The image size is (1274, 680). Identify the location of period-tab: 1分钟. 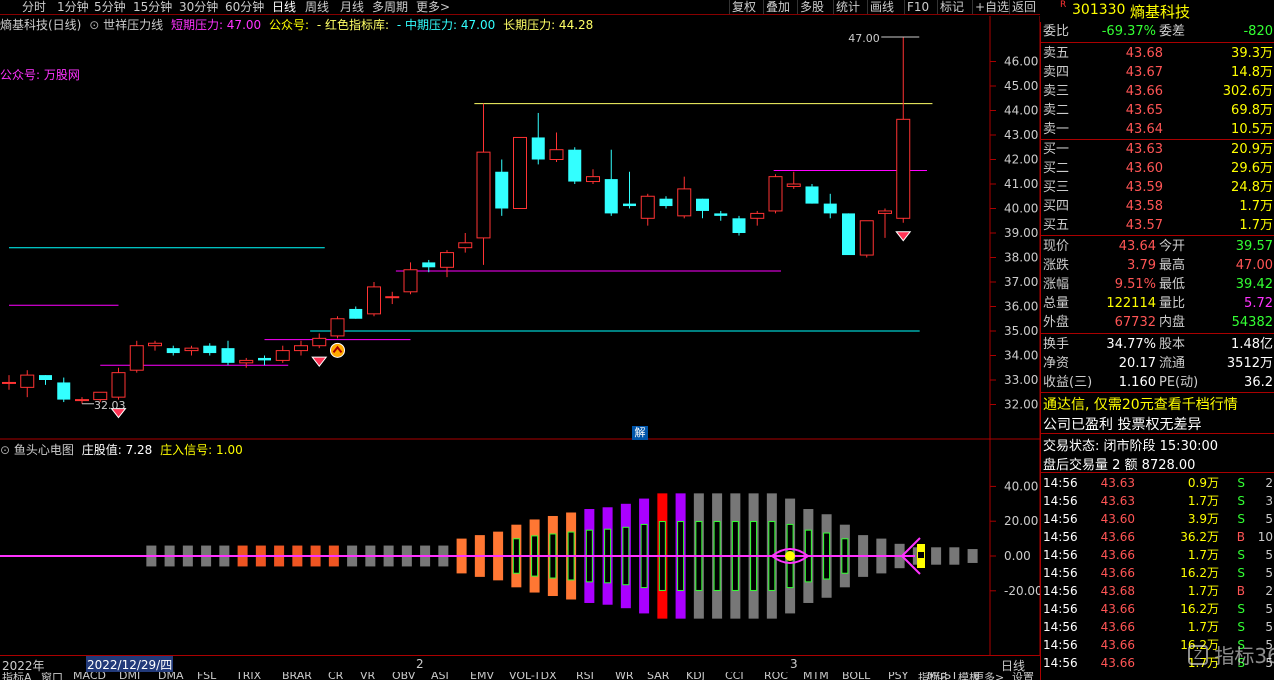
(73, 7).